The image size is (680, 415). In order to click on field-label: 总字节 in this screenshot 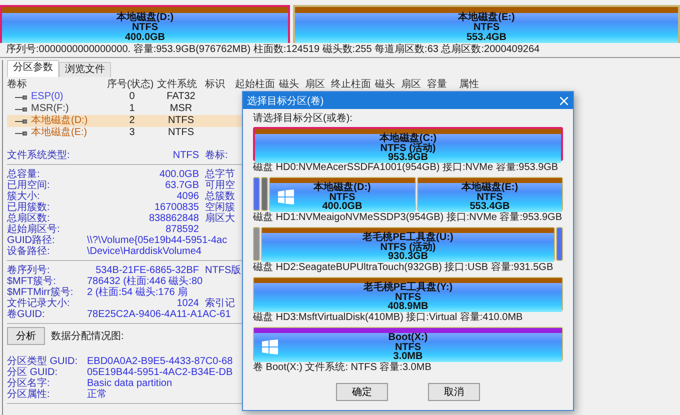, I will do `click(220, 174)`.